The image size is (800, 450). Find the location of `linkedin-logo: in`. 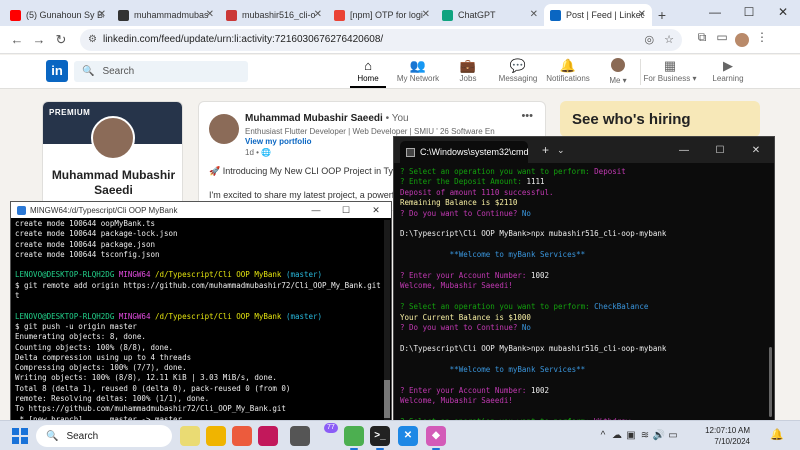

linkedin-logo: in is located at coordinates (57, 71).